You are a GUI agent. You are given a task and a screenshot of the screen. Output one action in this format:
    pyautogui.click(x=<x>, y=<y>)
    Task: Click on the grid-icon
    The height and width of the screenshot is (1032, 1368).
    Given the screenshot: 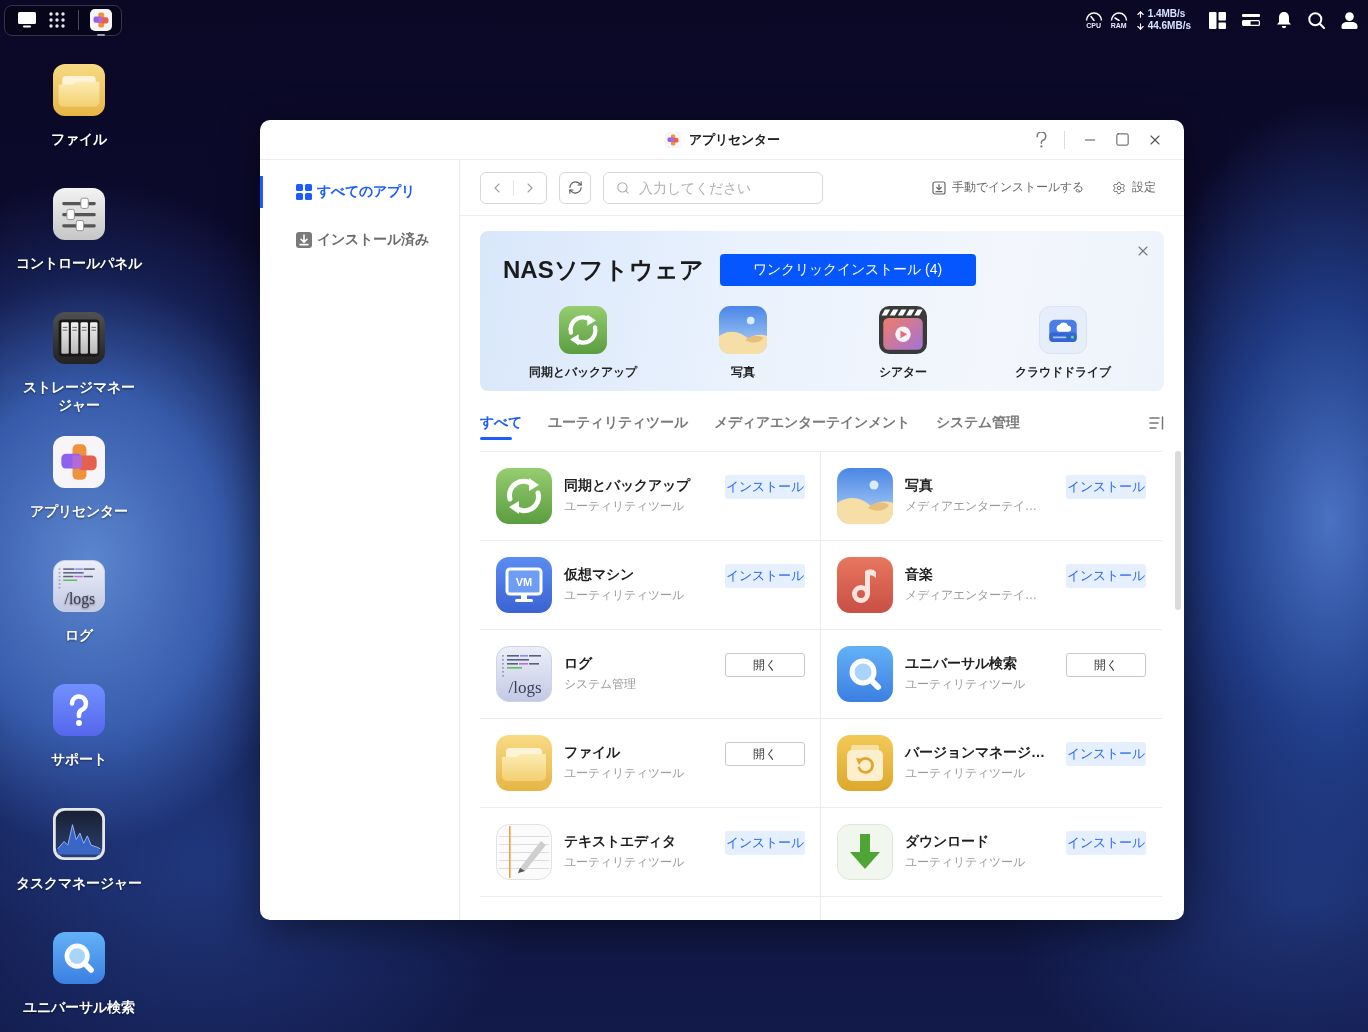 What is the action you would take?
    pyautogui.click(x=304, y=192)
    